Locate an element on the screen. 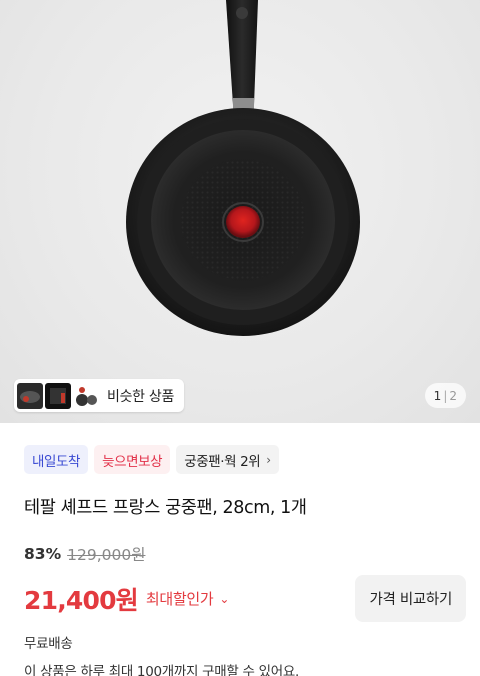  compare-price-button: 가격 비교하기 is located at coordinates (410, 598).